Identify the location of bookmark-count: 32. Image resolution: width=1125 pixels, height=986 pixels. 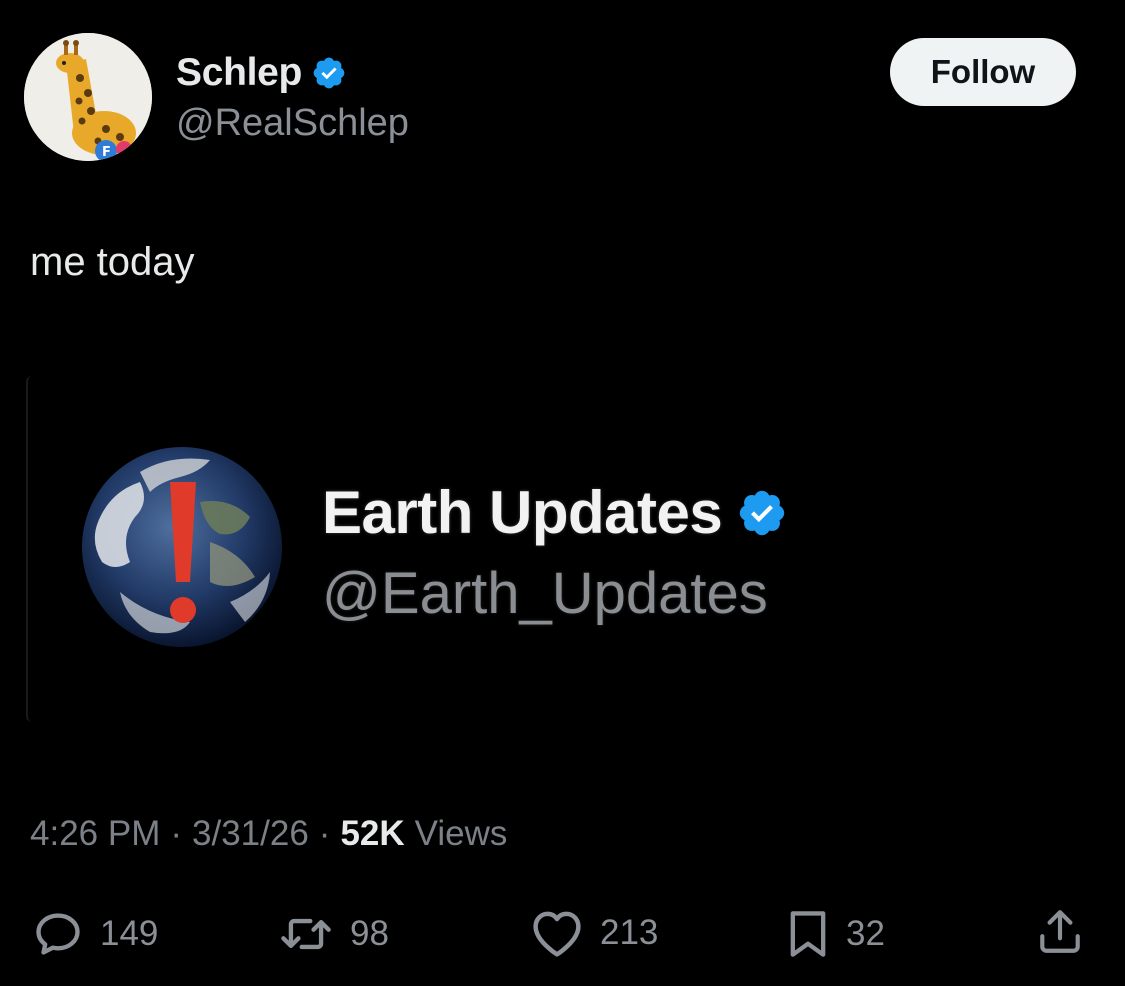
(865, 933).